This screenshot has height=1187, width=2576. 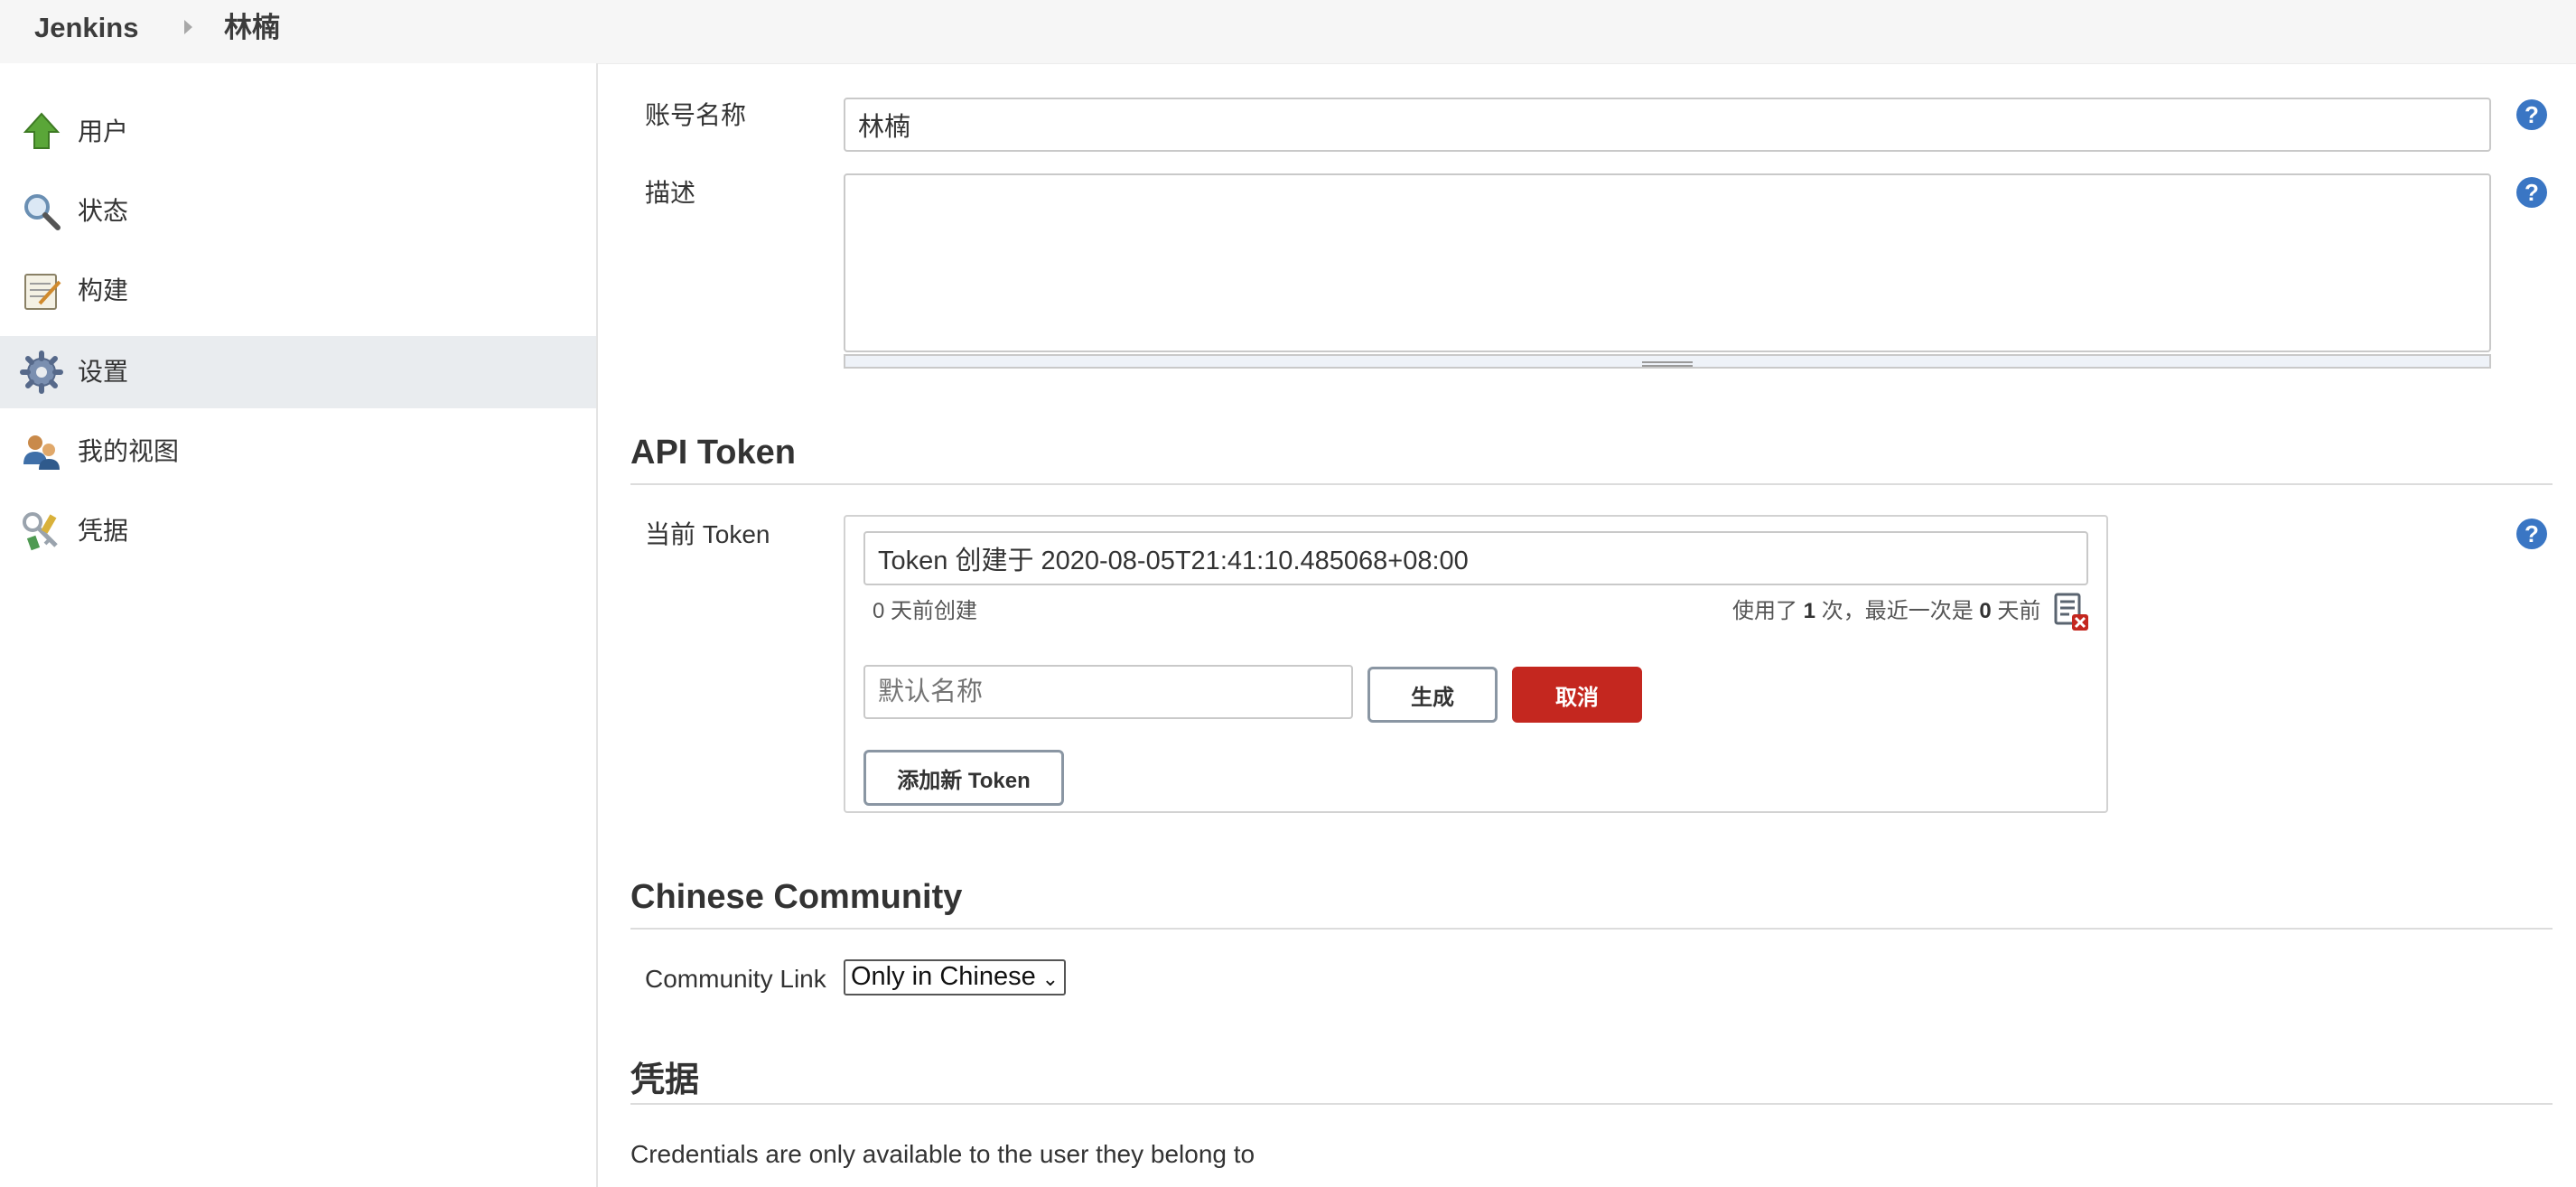 I want to click on account-name-input, so click(x=1667, y=125).